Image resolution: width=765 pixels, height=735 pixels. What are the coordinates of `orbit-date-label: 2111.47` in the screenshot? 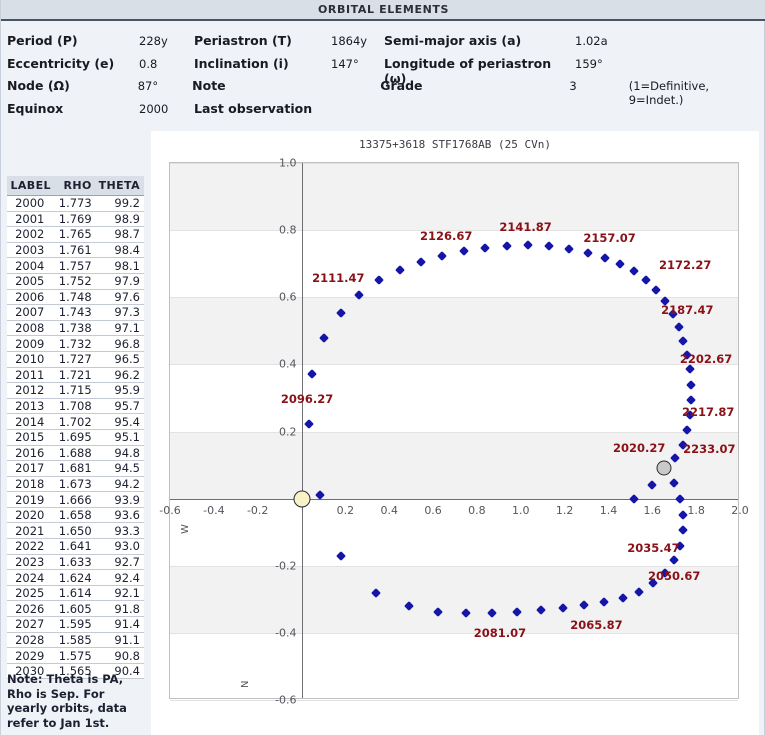 It's located at (338, 277).